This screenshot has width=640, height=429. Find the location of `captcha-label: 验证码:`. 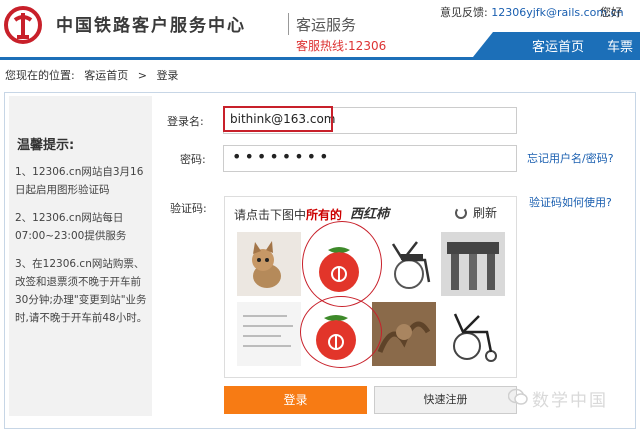

captcha-label: 验证码: is located at coordinates (188, 208).